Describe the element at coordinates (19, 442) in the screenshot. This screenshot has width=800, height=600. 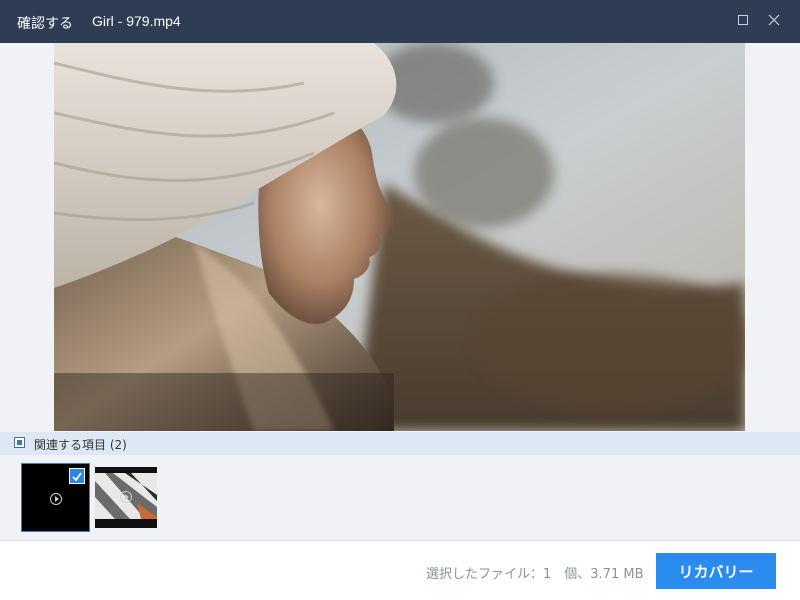
I see `related-select-all-checkbox` at that location.